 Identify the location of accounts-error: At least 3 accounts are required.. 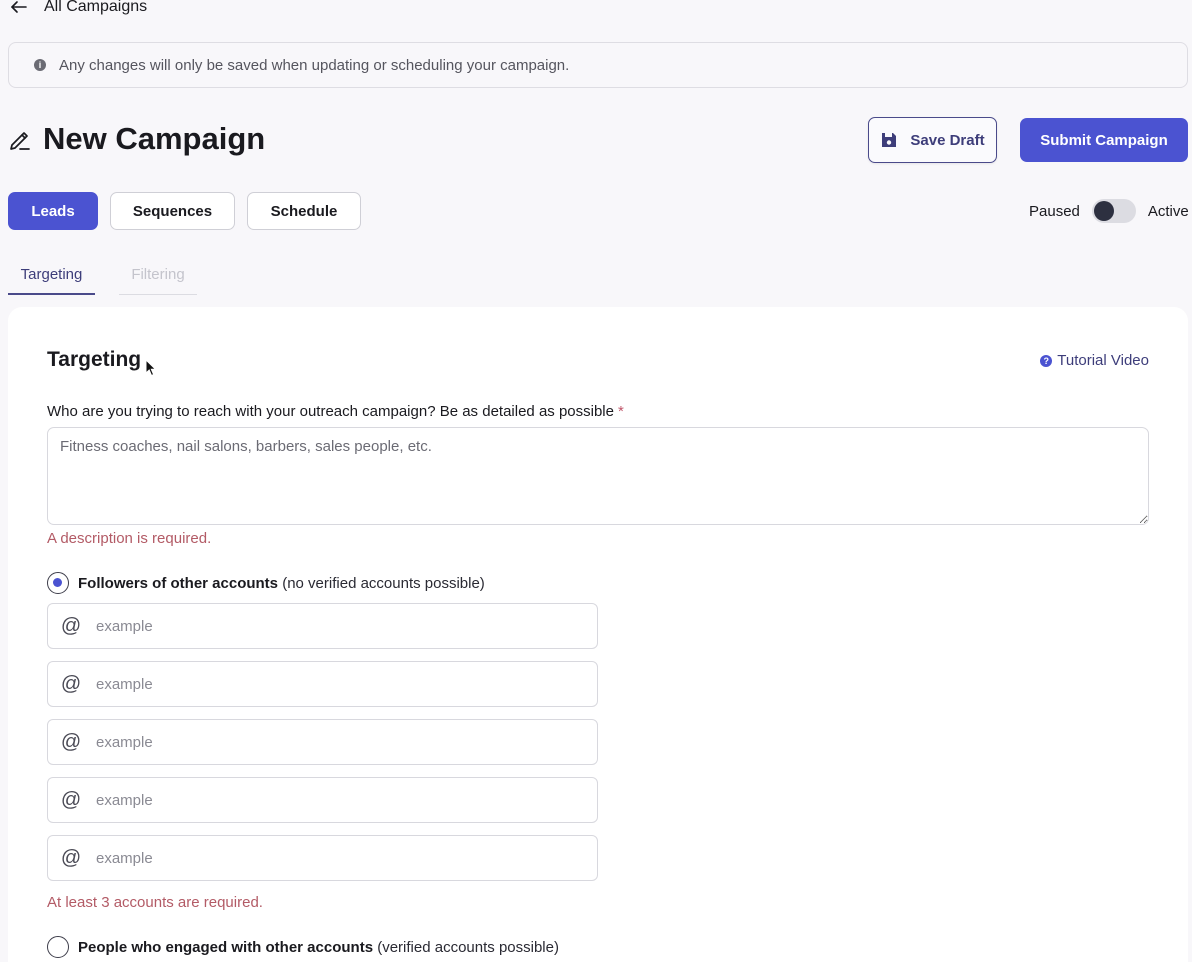
(155, 902).